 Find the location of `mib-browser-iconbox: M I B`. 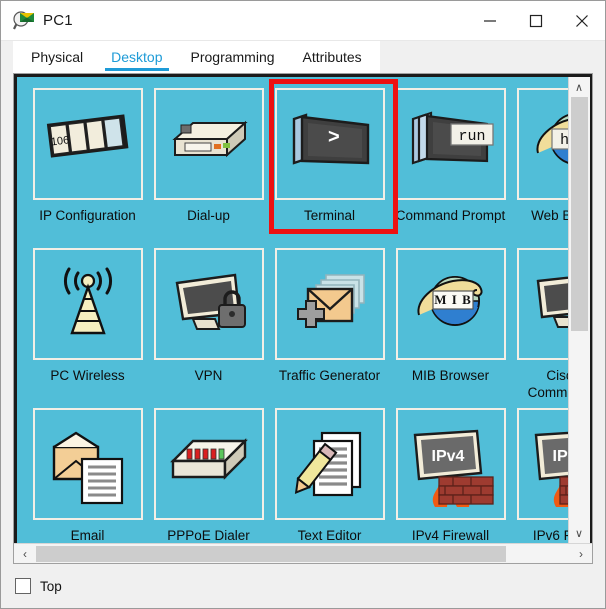

mib-browser-iconbox: M I B is located at coordinates (450, 304).